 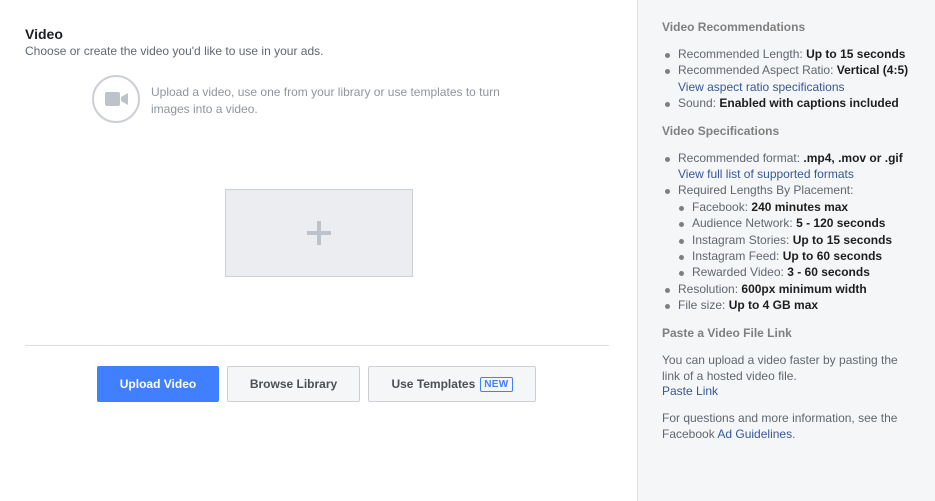 I want to click on list-item: Required Lengths By Placement:, so click(x=790, y=190).